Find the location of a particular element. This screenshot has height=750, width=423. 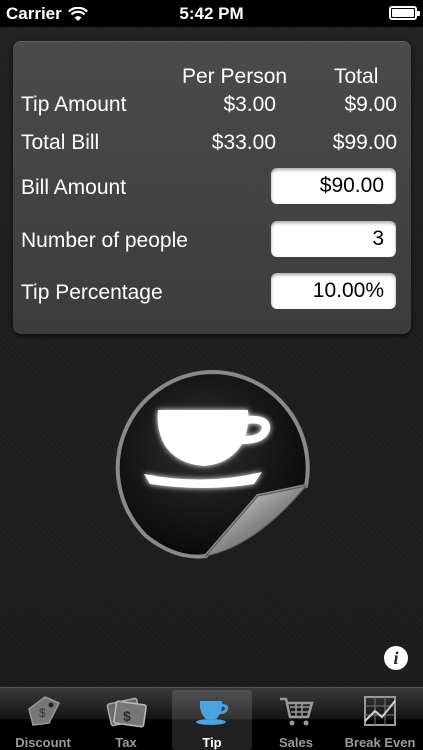

tab-bar: $ Discount $ Tax Tip Sales Break Even is located at coordinates (211, 718).